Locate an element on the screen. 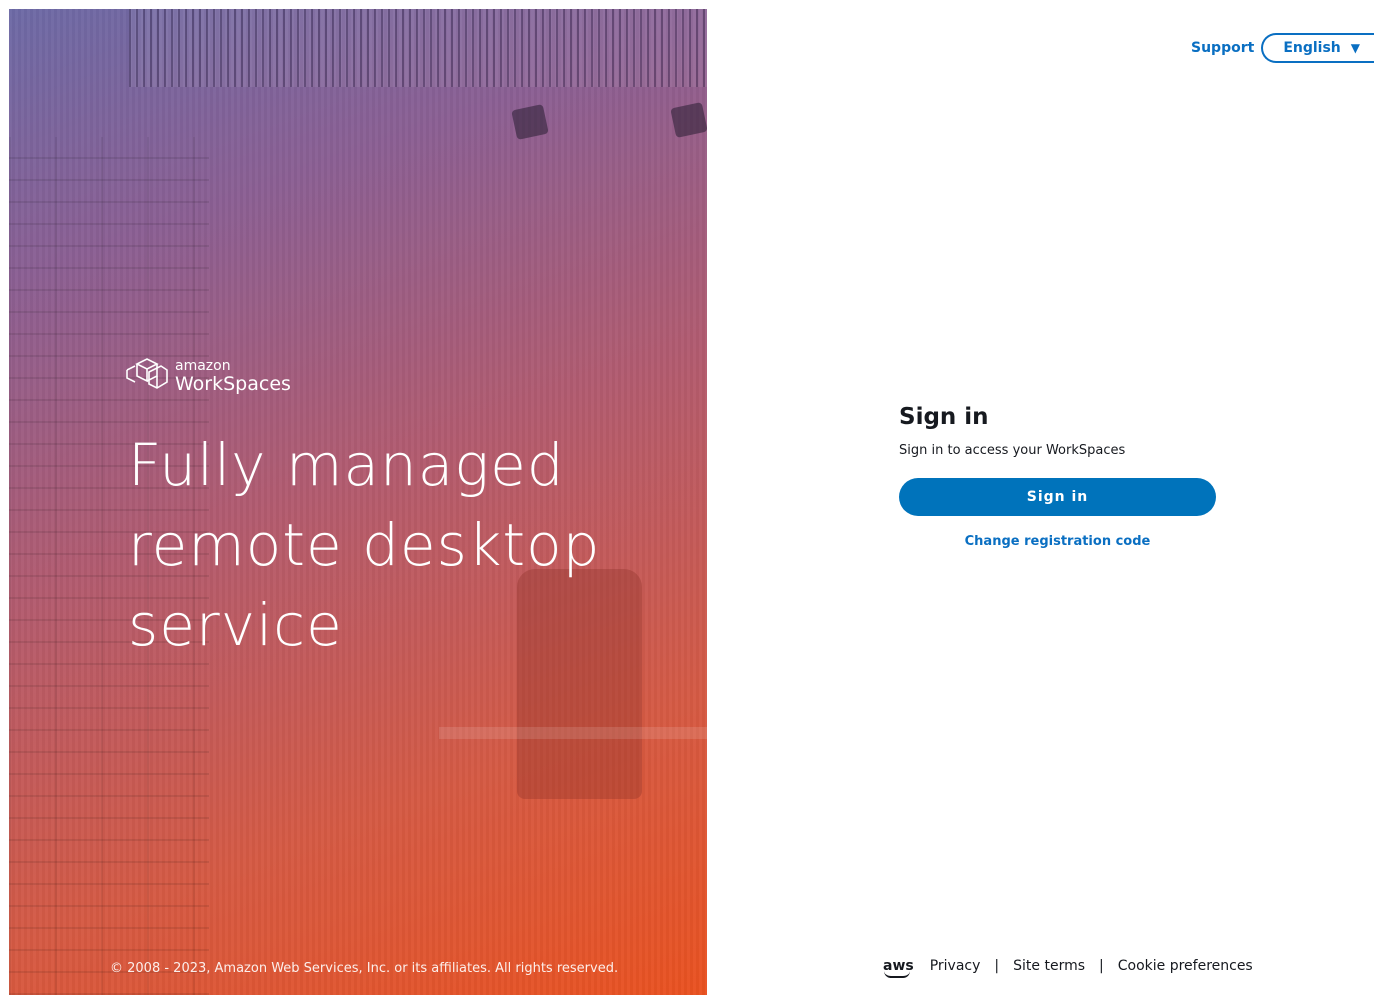  language-dropdown: English ▼ is located at coordinates (1317, 48).